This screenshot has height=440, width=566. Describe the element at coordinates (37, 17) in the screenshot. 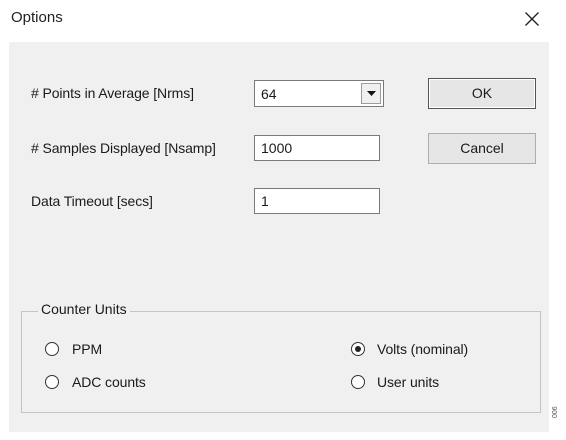

I see `window-title: Options` at that location.